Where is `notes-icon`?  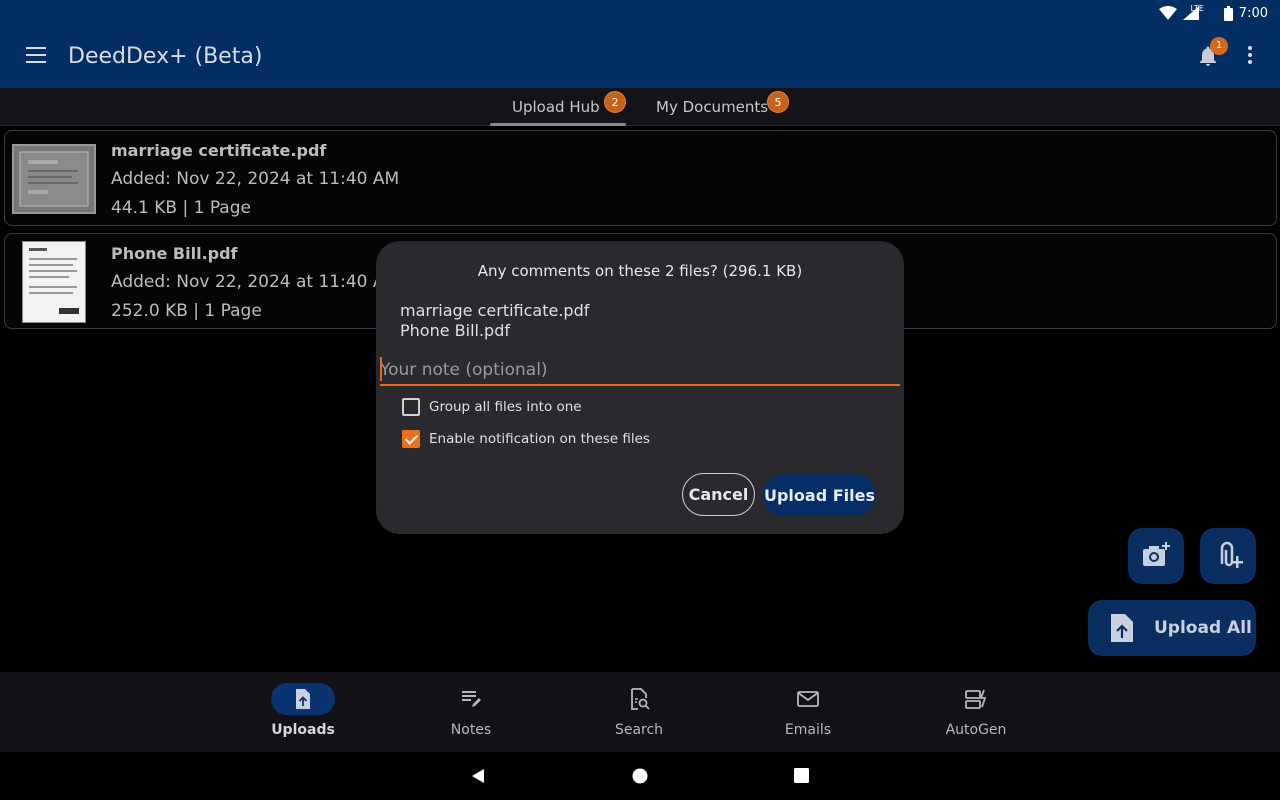 notes-icon is located at coordinates (471, 699).